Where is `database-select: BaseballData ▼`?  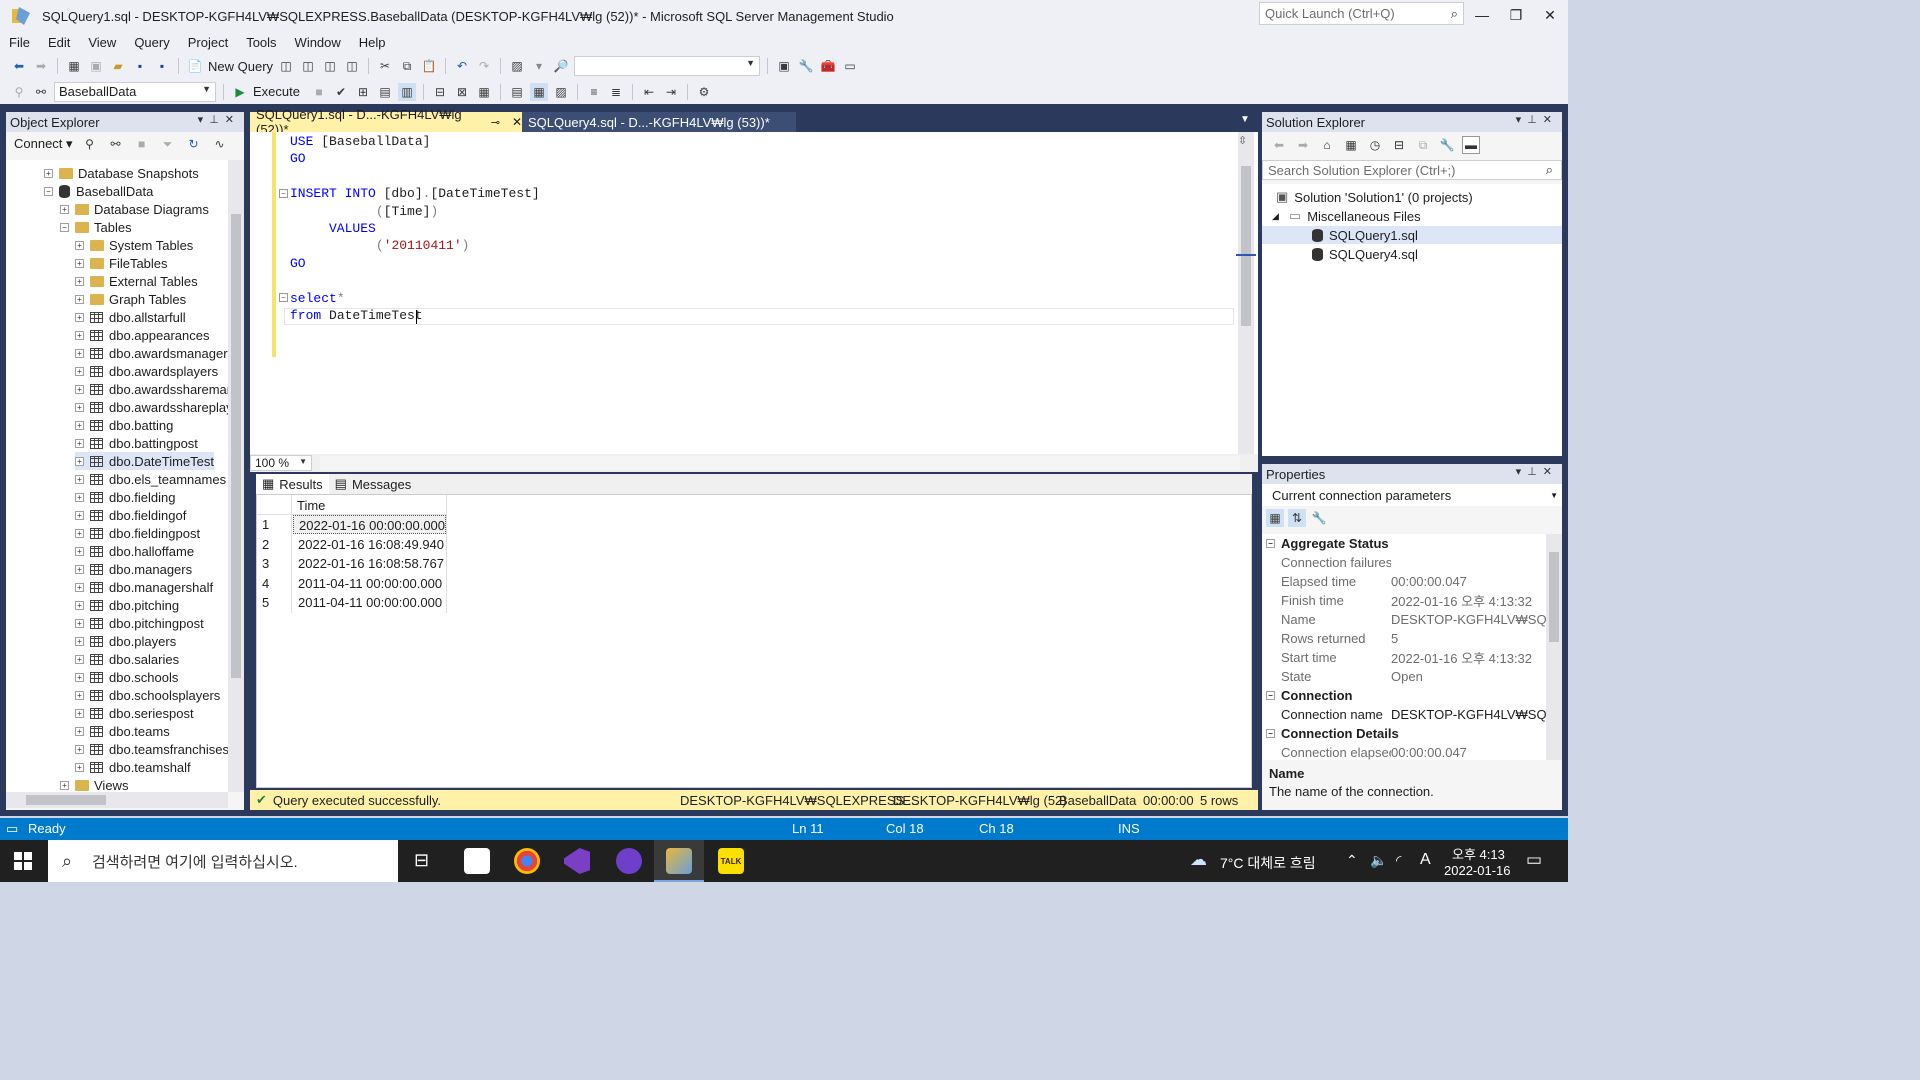 database-select: BaseballData ▼ is located at coordinates (135, 91).